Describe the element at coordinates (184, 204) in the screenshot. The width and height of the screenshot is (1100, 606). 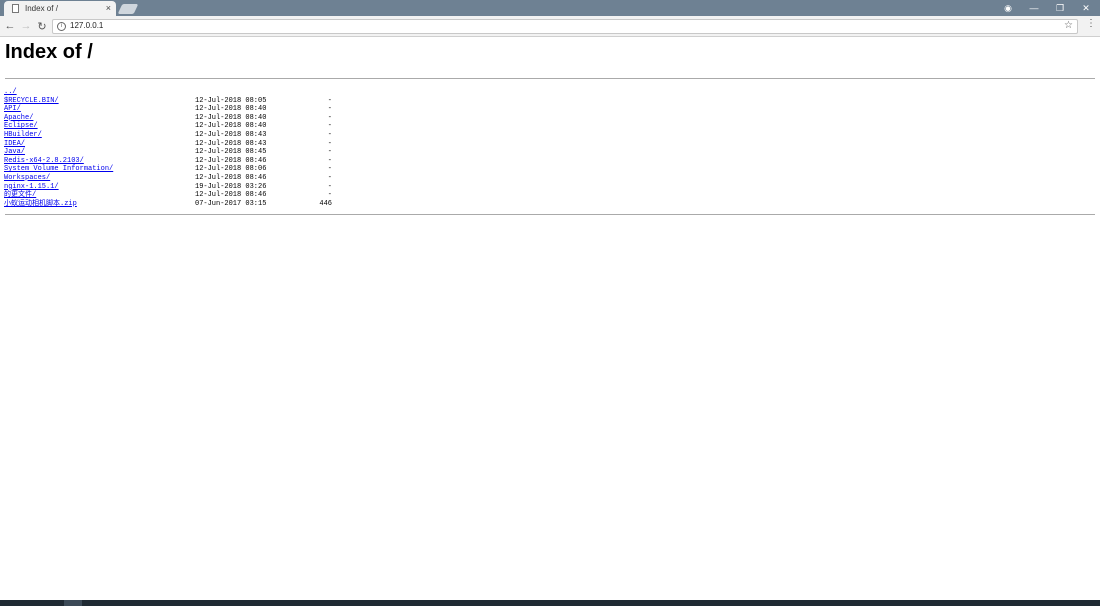
I see `list-item: 小蚁运动相机脚本.zip 07-Jun-2017 03:15 446` at that location.